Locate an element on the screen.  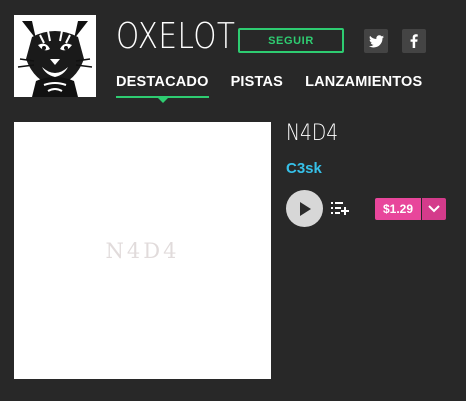
add-to-queue-button is located at coordinates (340, 208).